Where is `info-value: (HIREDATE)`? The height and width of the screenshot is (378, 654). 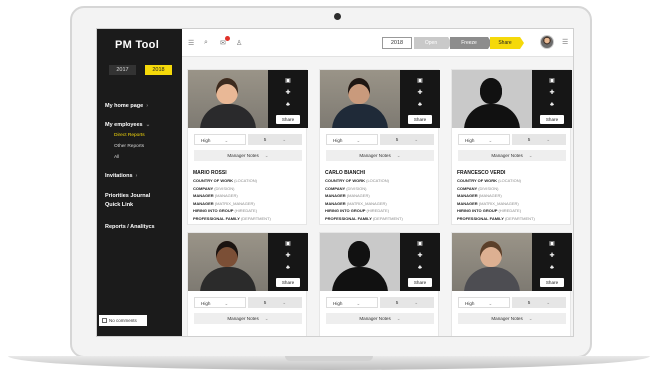
info-value: (HIREDATE) is located at coordinates (378, 211).